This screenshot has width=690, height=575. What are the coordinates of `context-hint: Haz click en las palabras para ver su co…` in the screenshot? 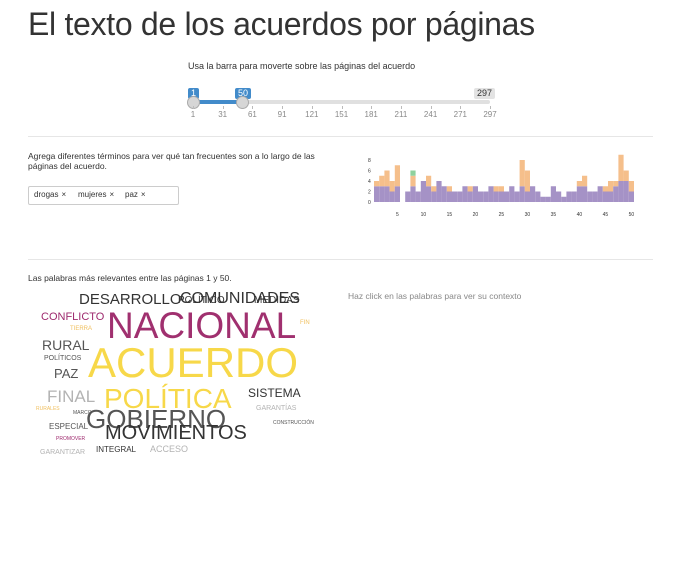 It's located at (435, 296).